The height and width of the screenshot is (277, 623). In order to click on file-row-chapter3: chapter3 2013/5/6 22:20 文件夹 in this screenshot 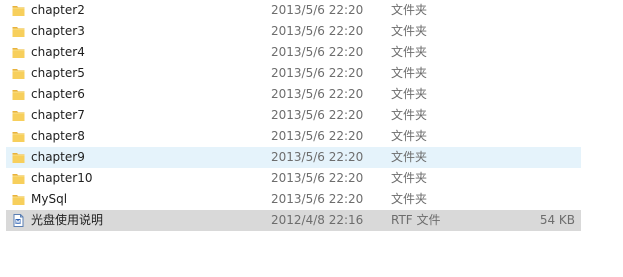, I will do `click(293, 31)`.